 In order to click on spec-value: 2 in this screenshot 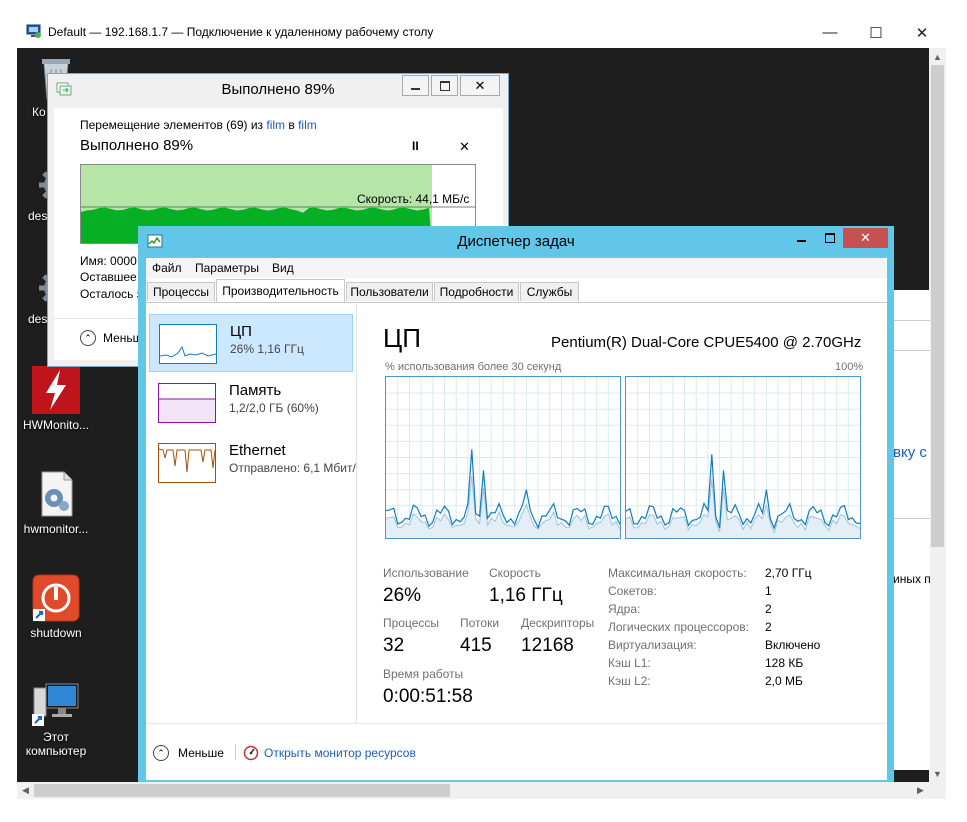, I will do `click(768, 627)`.